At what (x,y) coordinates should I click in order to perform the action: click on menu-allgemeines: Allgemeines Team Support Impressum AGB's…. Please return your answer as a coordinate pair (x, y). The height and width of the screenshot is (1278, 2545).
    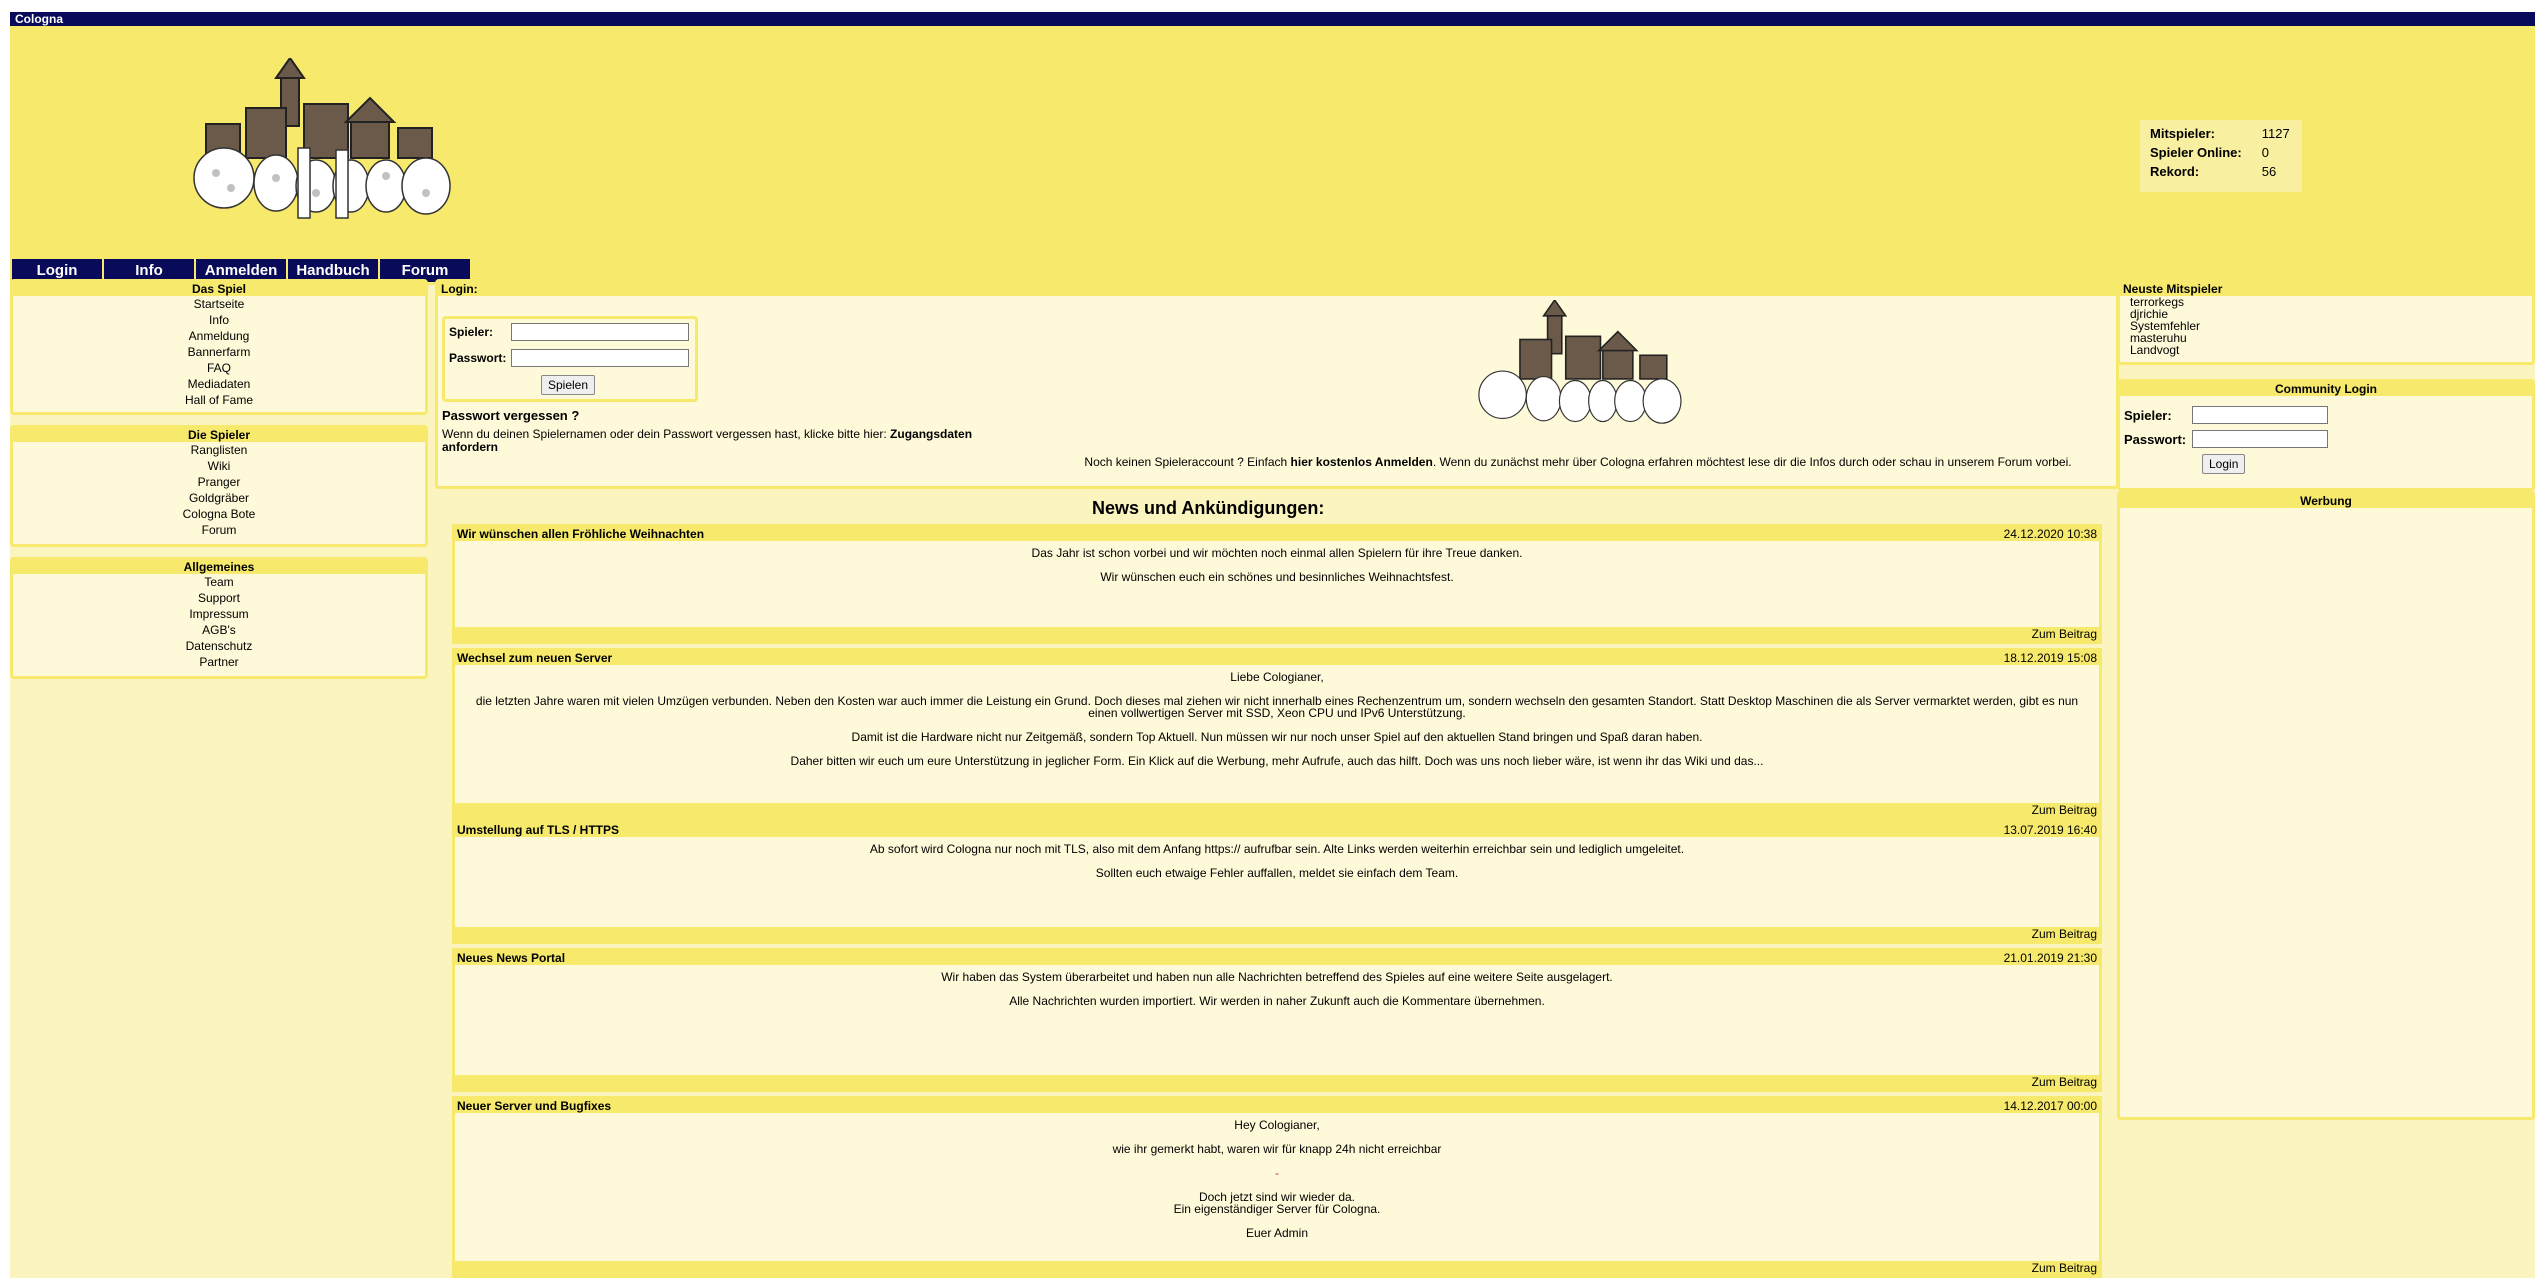
    Looking at the image, I should click on (219, 618).